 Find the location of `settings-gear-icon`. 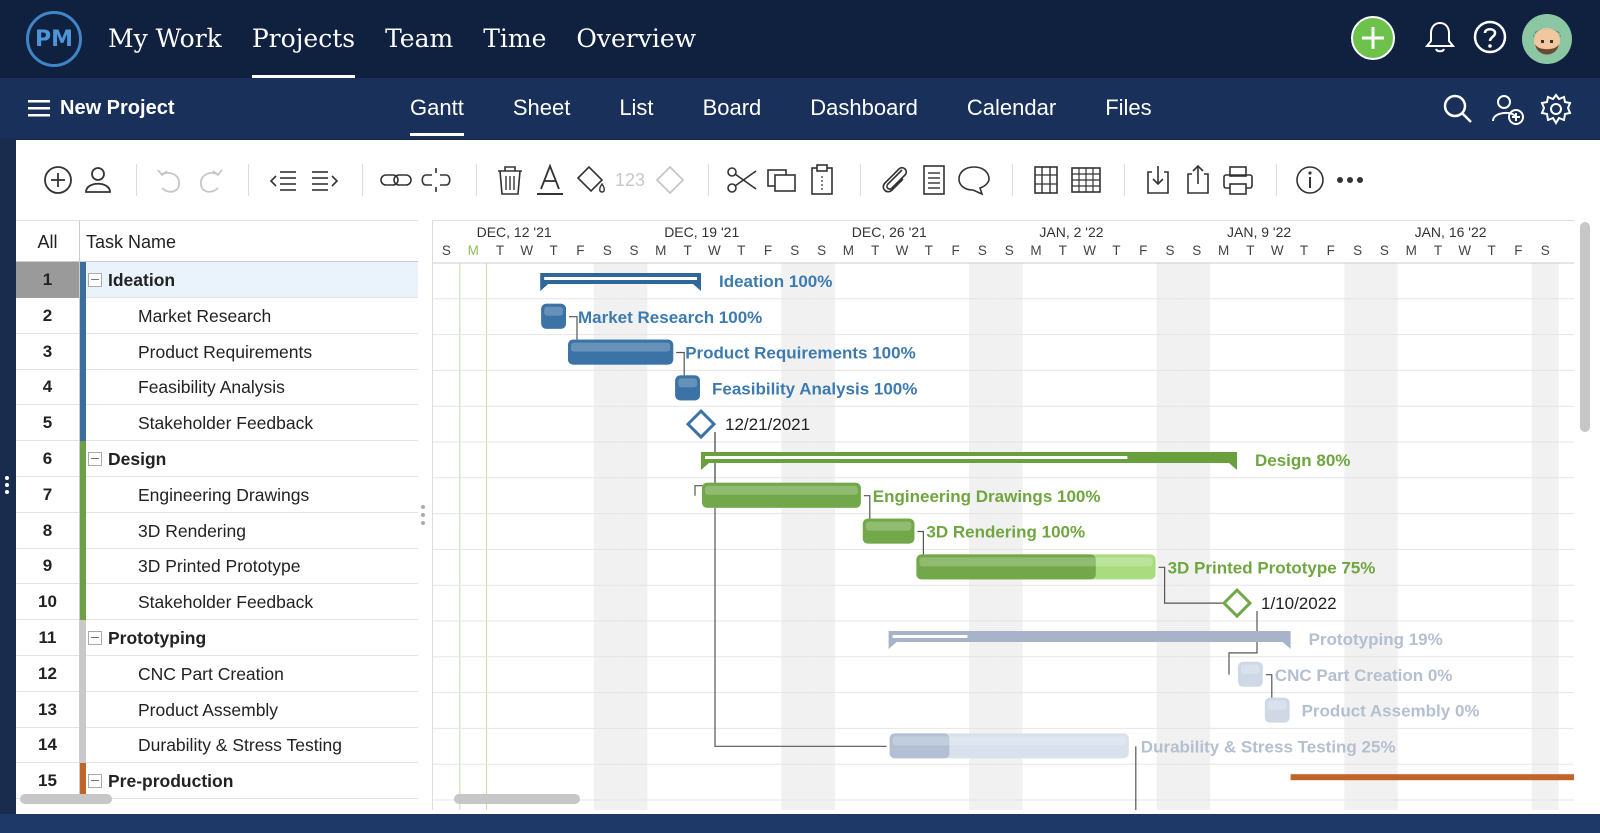

settings-gear-icon is located at coordinates (1556, 109).